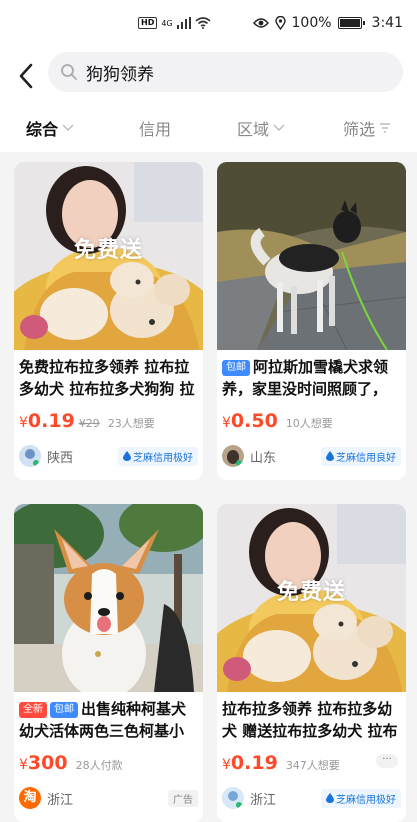  I want to click on taobao-avatar: 淘, so click(30, 798).